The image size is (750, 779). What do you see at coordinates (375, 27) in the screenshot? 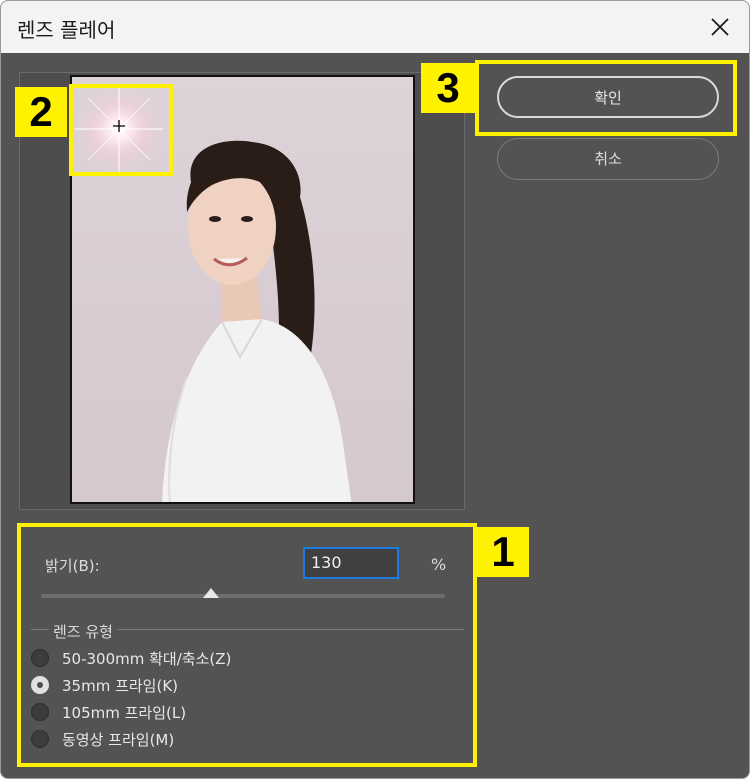
I see `title-bar: 렌즈 플레어` at bounding box center [375, 27].